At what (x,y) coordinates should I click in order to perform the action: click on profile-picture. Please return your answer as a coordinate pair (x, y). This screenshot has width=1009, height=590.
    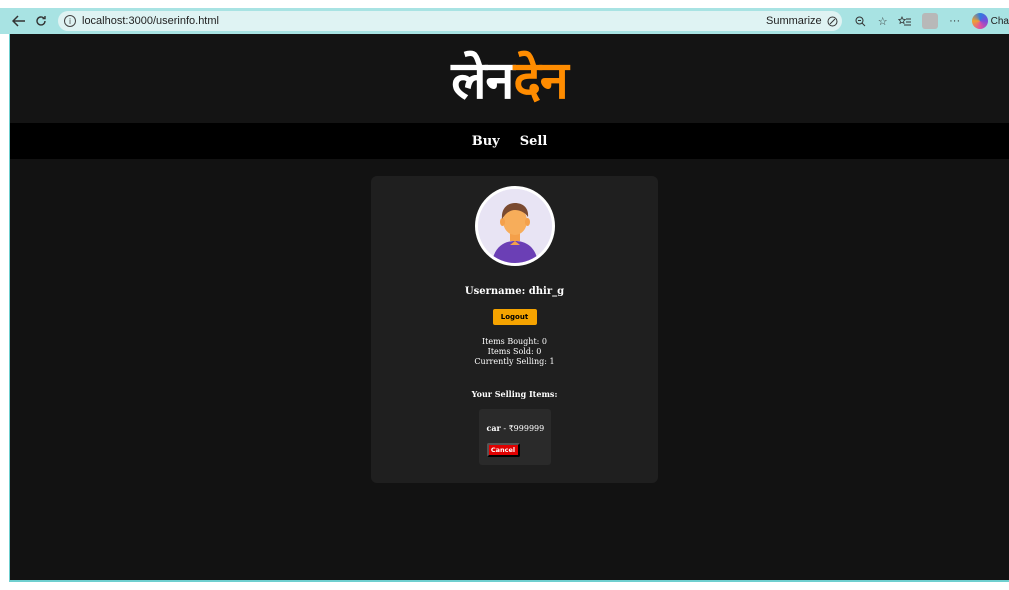
    Looking at the image, I should click on (514, 226).